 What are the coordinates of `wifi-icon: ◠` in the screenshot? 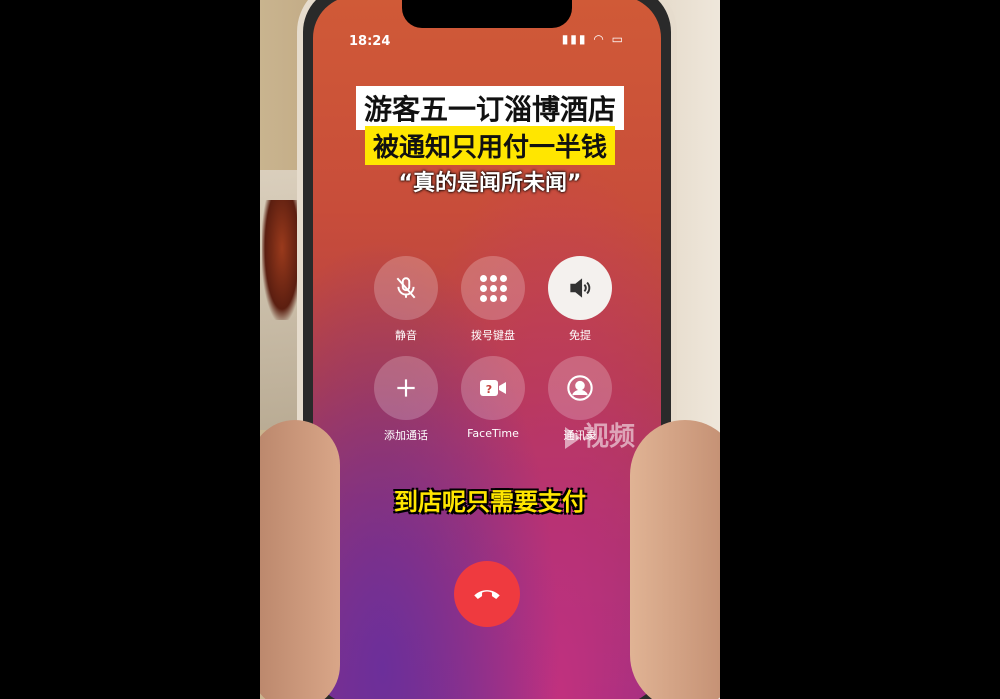 It's located at (599, 39).